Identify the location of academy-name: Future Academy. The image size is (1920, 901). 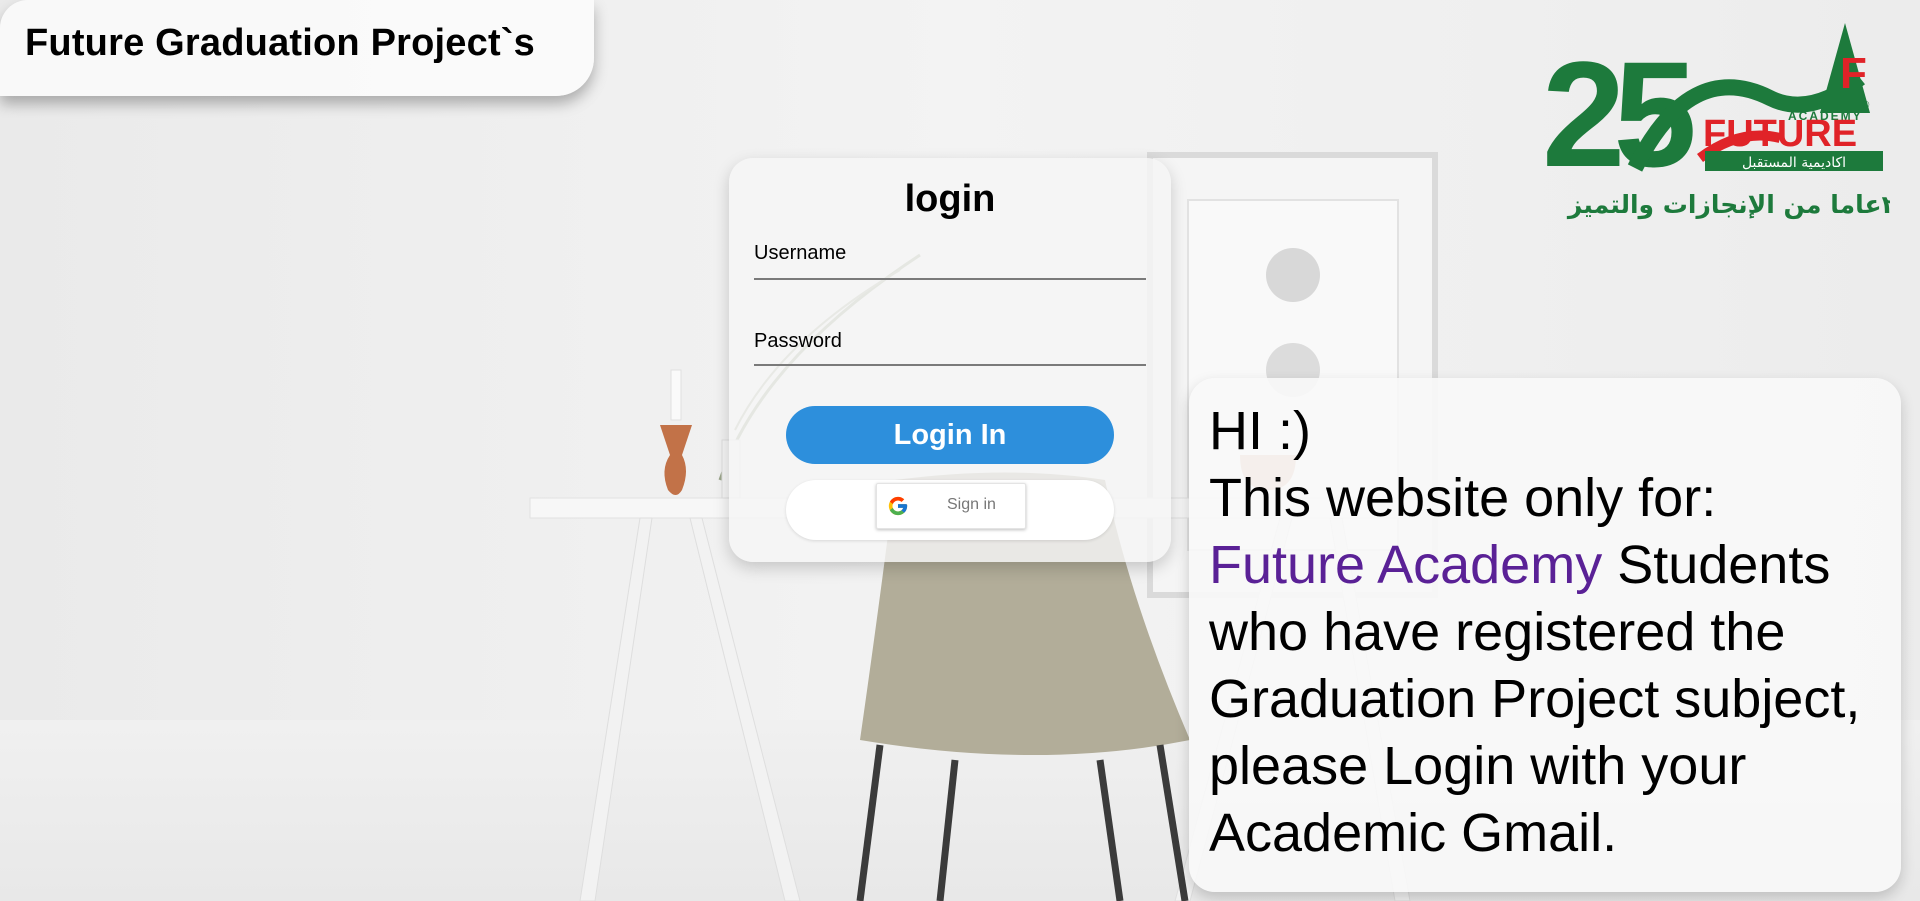
(1406, 565).